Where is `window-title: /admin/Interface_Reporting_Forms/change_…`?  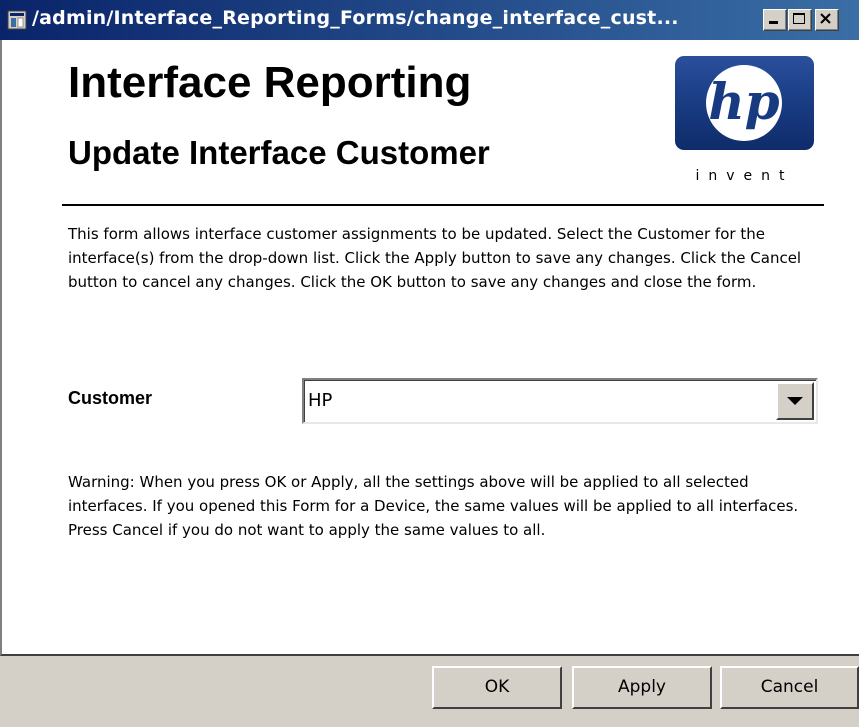
window-title: /admin/Interface_Reporting_Forms/change_… is located at coordinates (355, 18).